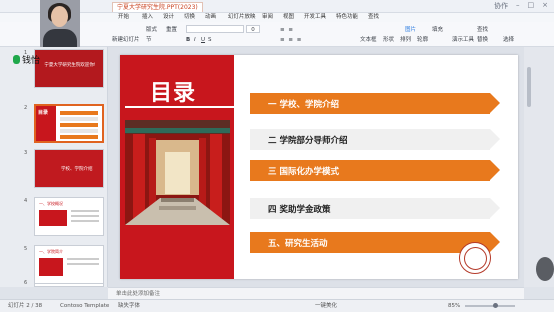 The image size is (554, 312). I want to click on fill-button: 填充, so click(437, 30).